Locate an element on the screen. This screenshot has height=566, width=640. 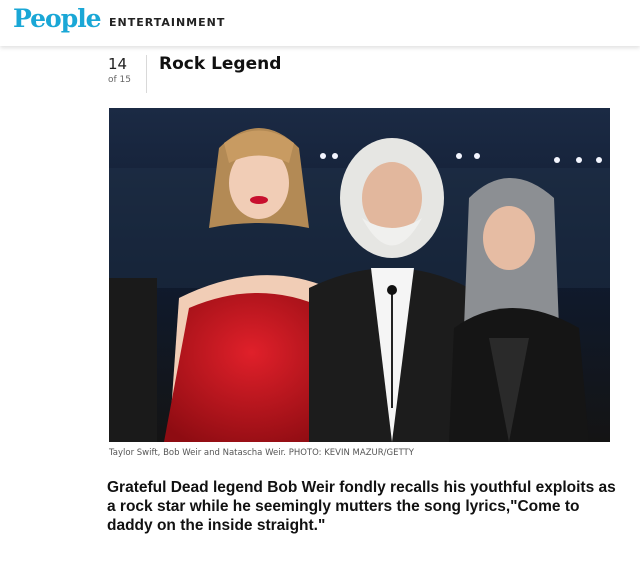
slide-title: Rock Legend is located at coordinates (220, 64).